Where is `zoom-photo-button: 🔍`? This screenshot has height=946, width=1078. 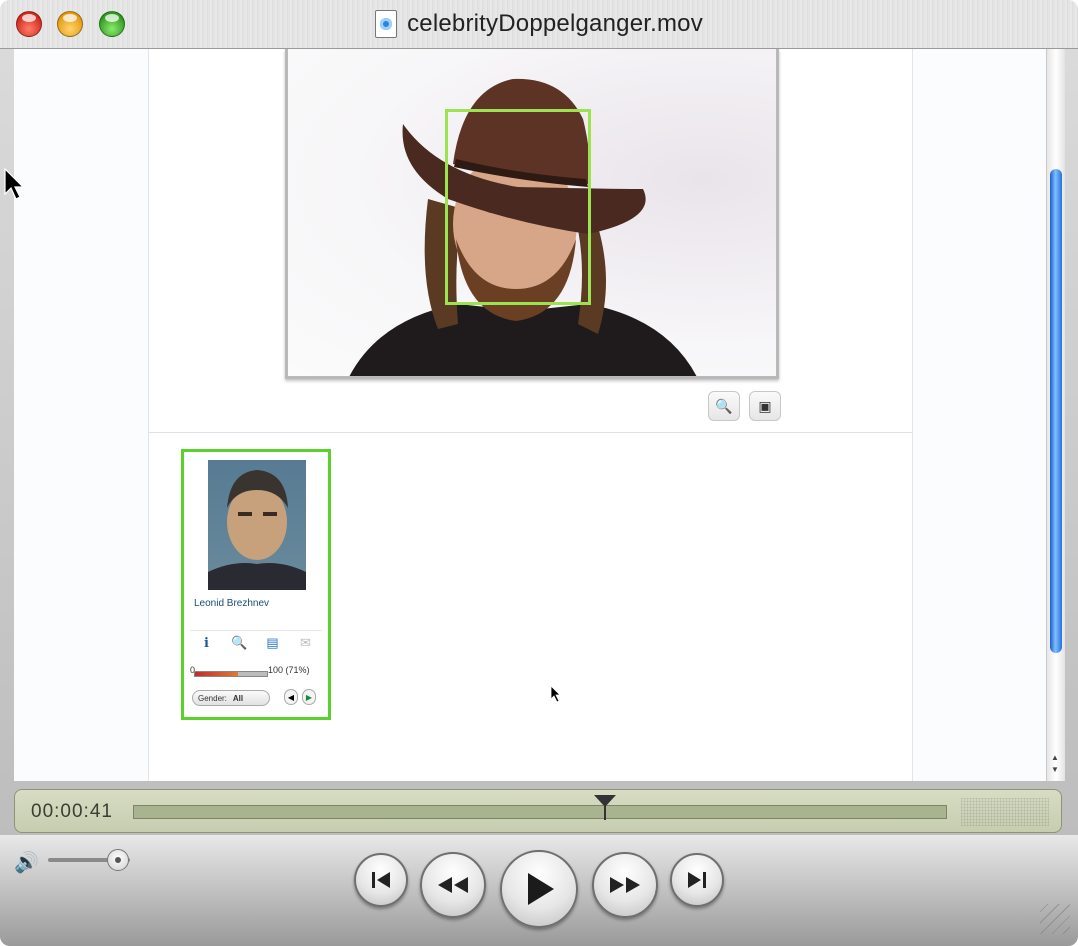
zoom-photo-button: 🔍 is located at coordinates (724, 406).